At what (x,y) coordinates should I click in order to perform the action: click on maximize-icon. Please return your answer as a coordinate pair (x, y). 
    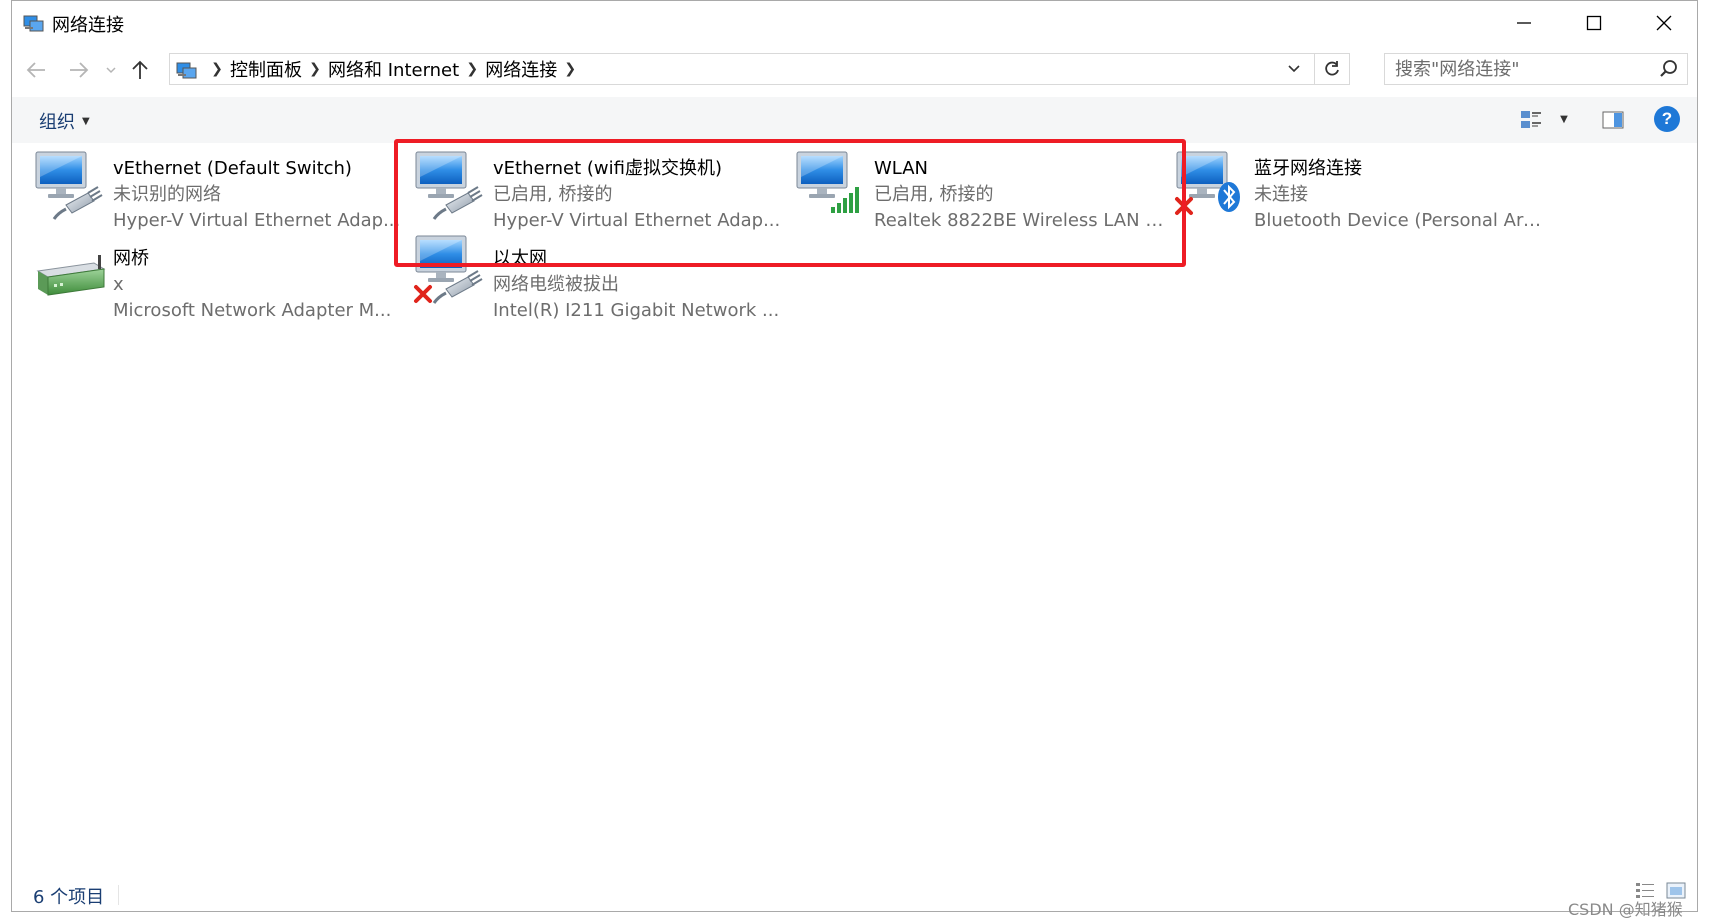
    Looking at the image, I should click on (1594, 23).